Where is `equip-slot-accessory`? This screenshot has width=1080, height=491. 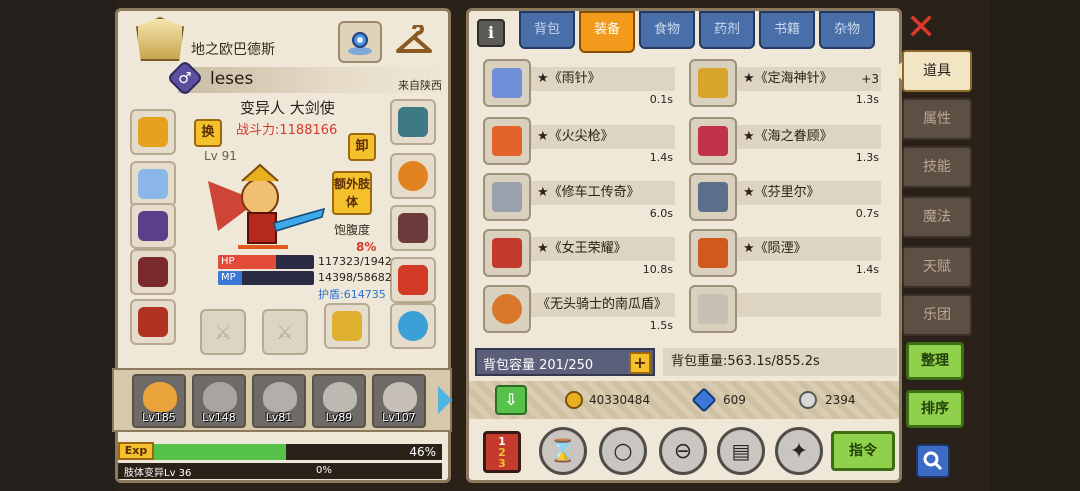 equip-slot-accessory is located at coordinates (153, 184).